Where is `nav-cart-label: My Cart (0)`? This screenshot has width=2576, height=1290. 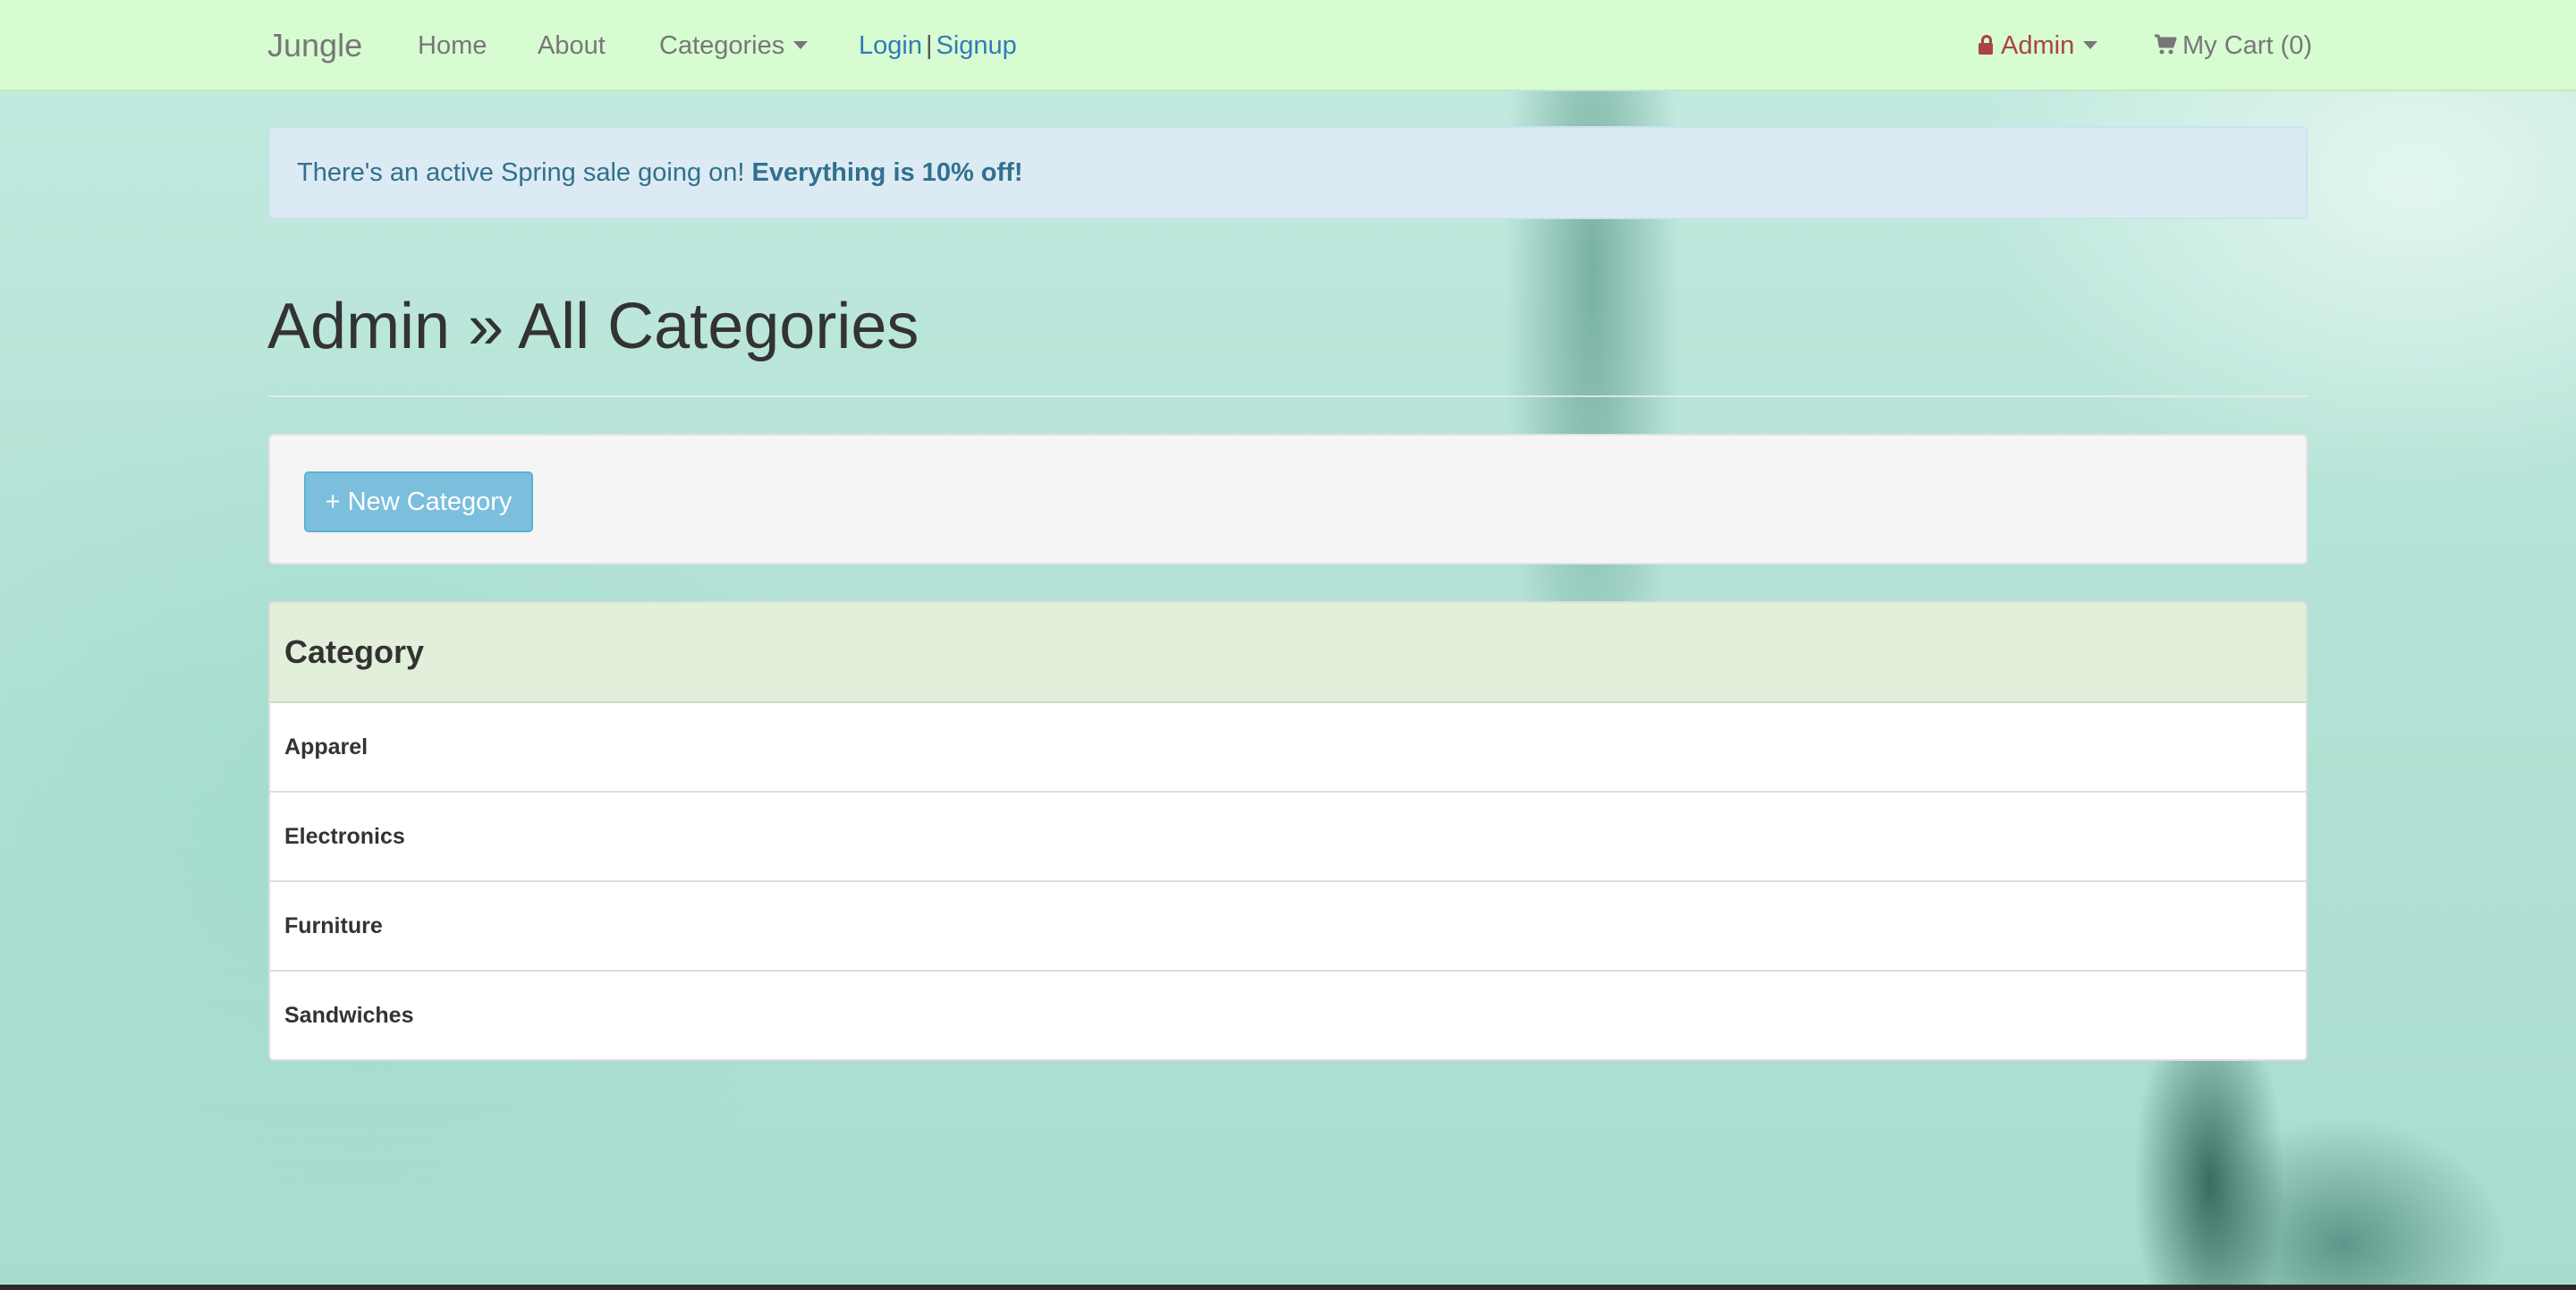
nav-cart-label: My Cart (0) is located at coordinates (2247, 45).